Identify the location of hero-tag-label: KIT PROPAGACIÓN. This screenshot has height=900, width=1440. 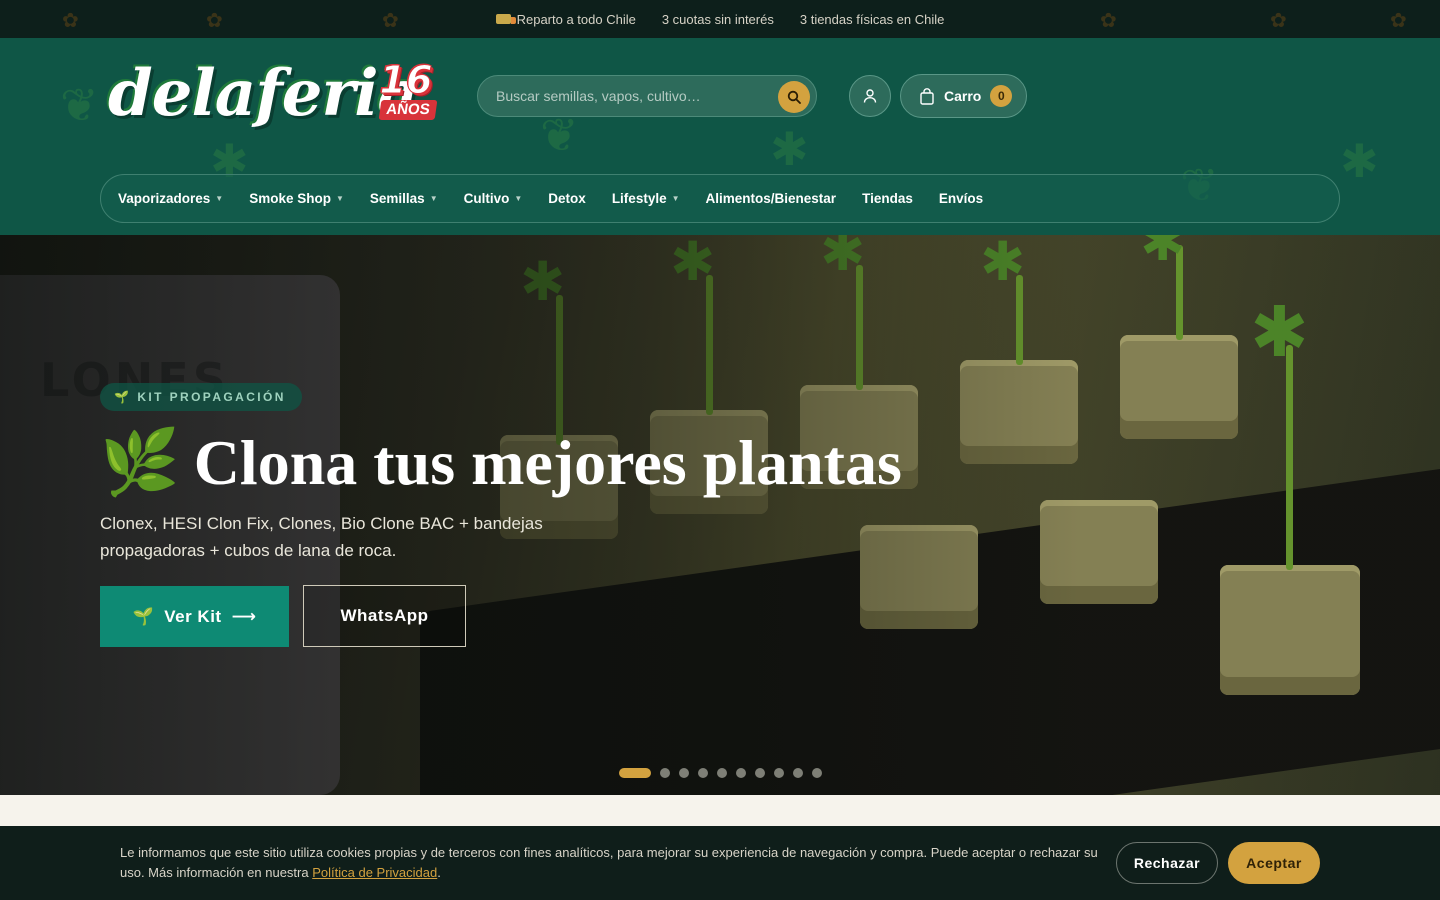
(211, 397).